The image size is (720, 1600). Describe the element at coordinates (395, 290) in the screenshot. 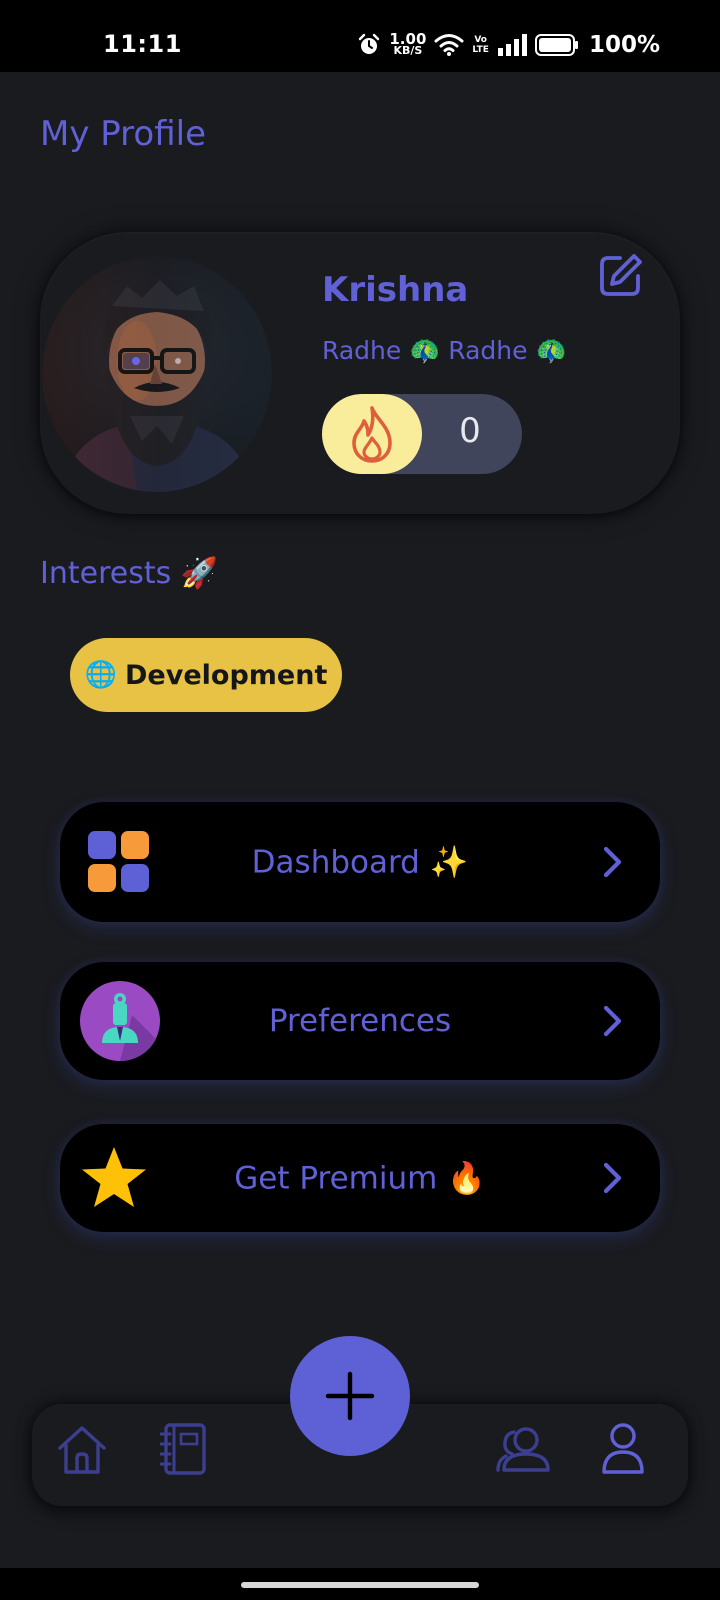

I see `user-name: Krishna` at that location.